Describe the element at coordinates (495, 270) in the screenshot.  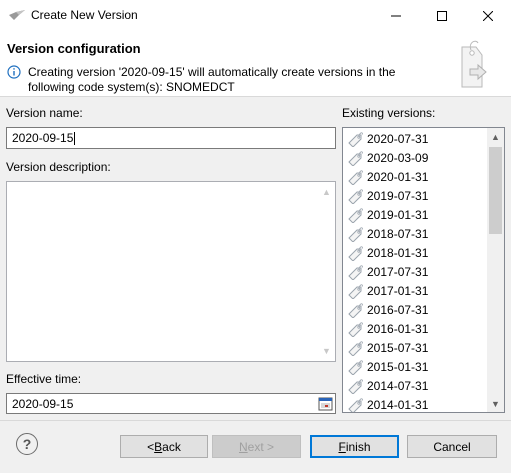
I see `versions-scrollbar: ▲ ▼` at that location.